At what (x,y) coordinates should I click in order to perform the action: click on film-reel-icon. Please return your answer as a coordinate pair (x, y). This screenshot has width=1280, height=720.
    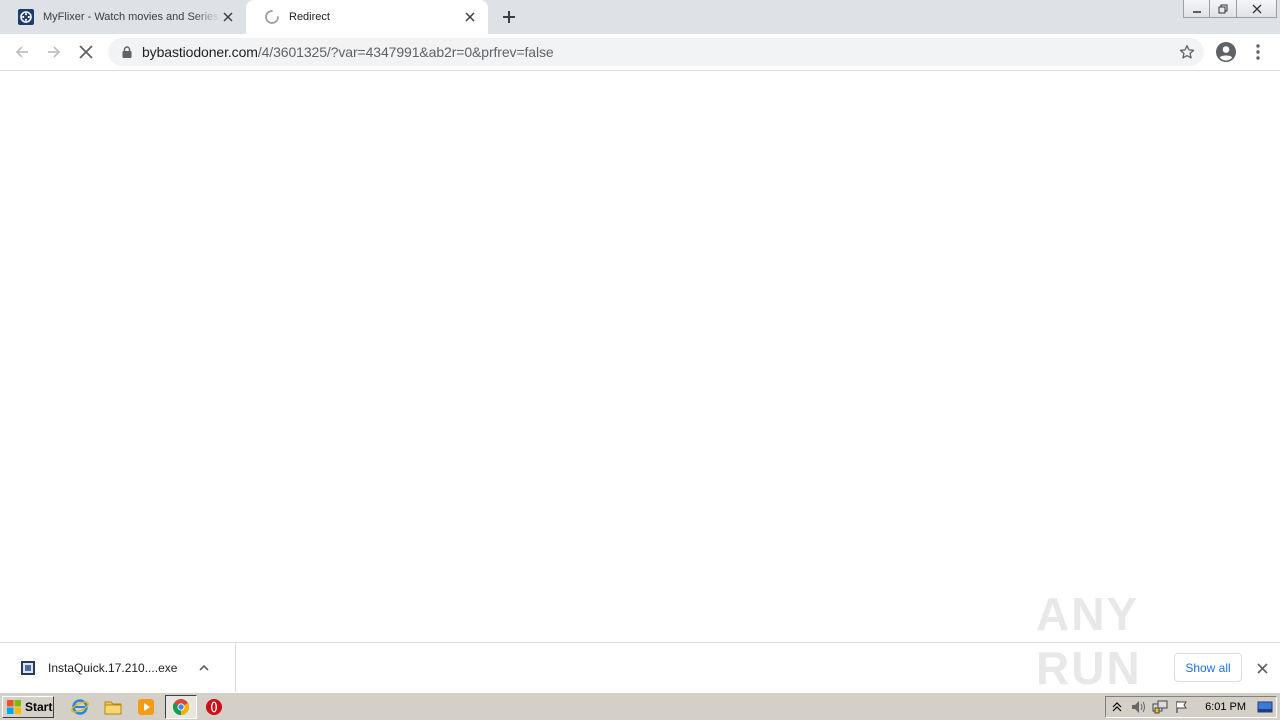
    Looking at the image, I should click on (26, 17).